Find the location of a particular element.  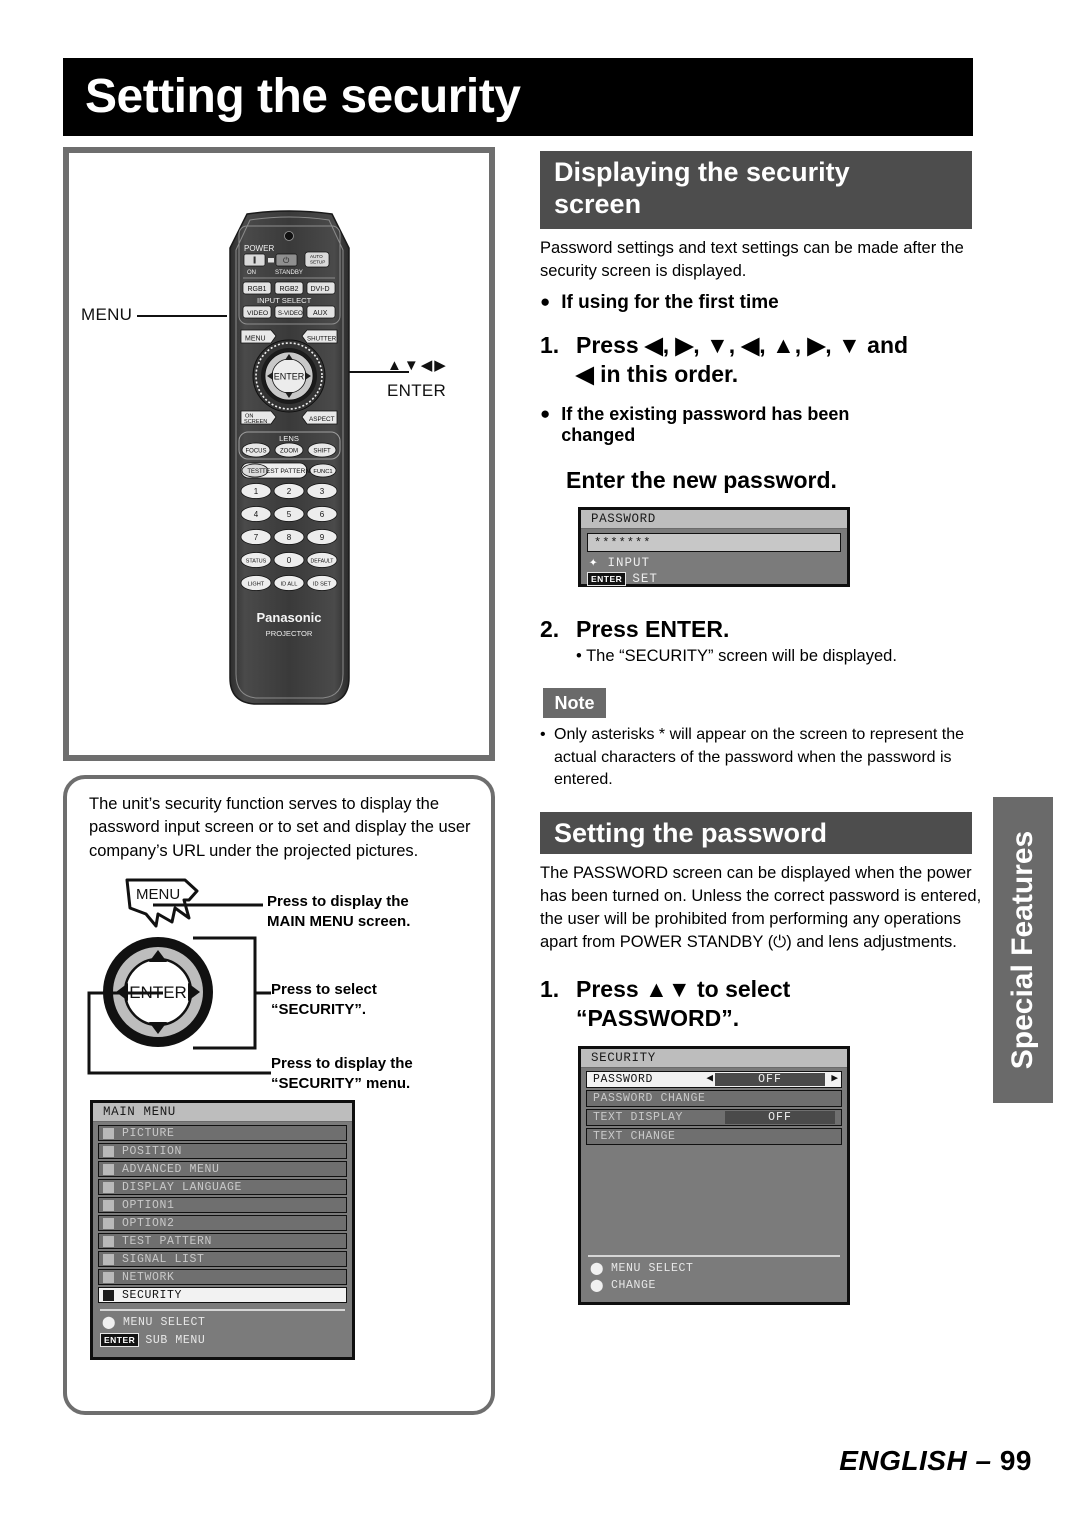

main-menu-item-option1: OPTION1 is located at coordinates (222, 1205).